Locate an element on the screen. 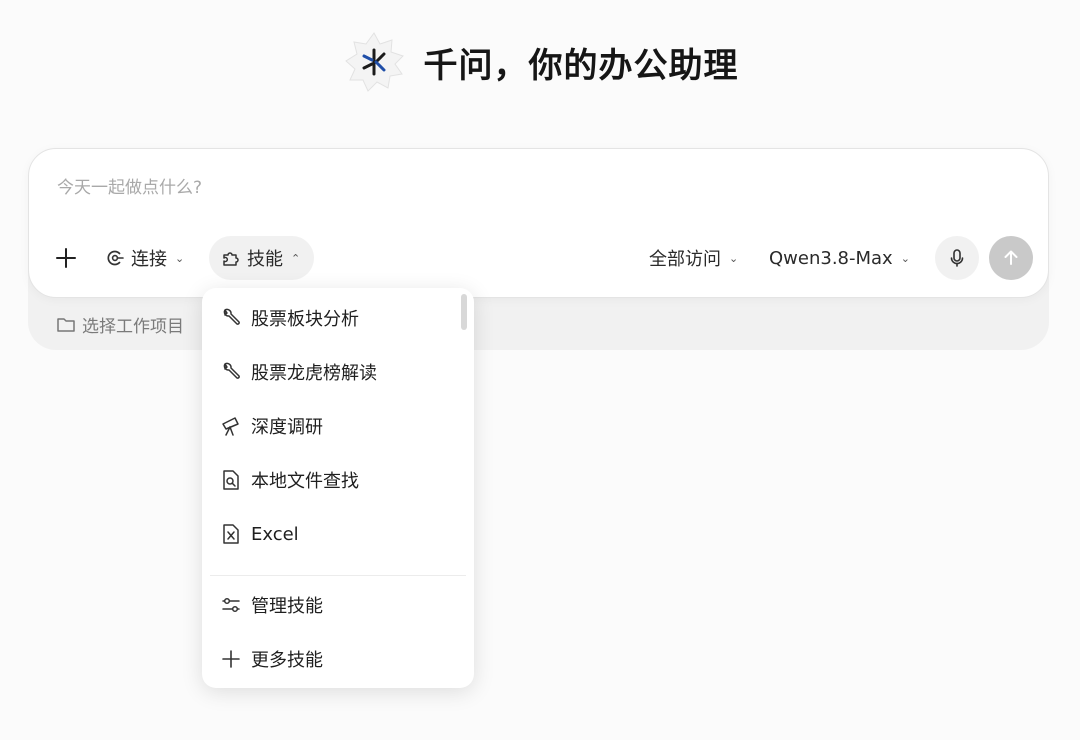 This screenshot has width=1080, height=740. menu-item-manage-skills: 管理技能 is located at coordinates (338, 605).